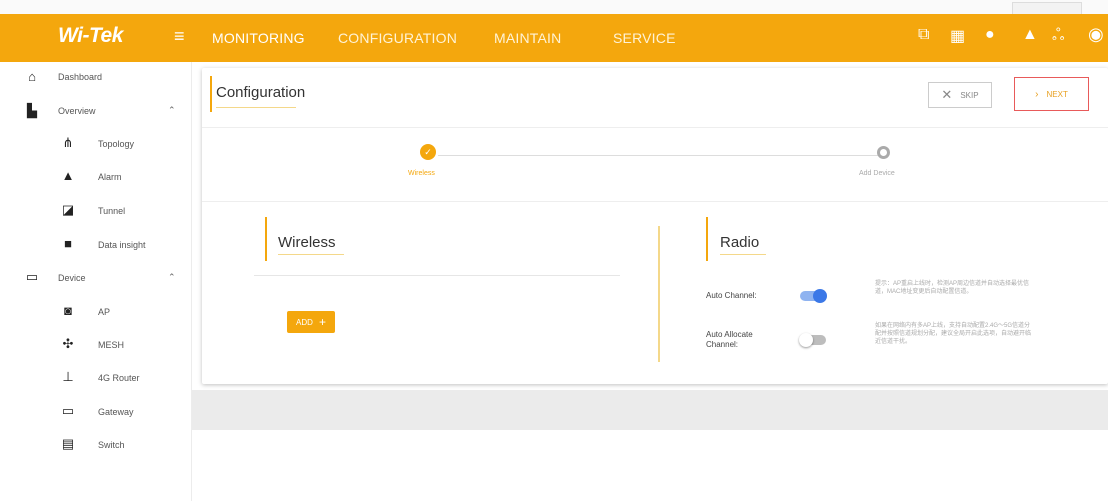  I want to click on skip-label: SKIP, so click(969, 95).